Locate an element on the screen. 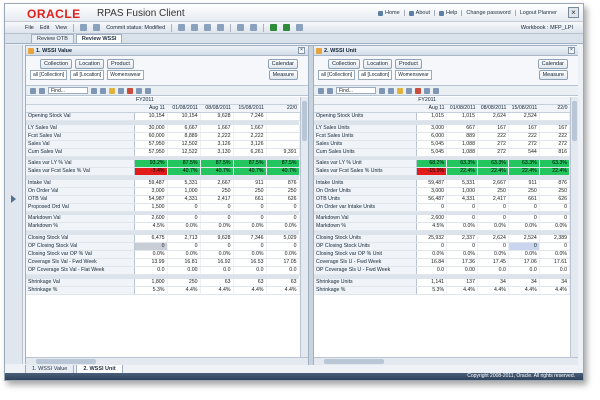 The height and width of the screenshot is (400, 600). data-cell: 7,246 is located at coordinates (250, 117).